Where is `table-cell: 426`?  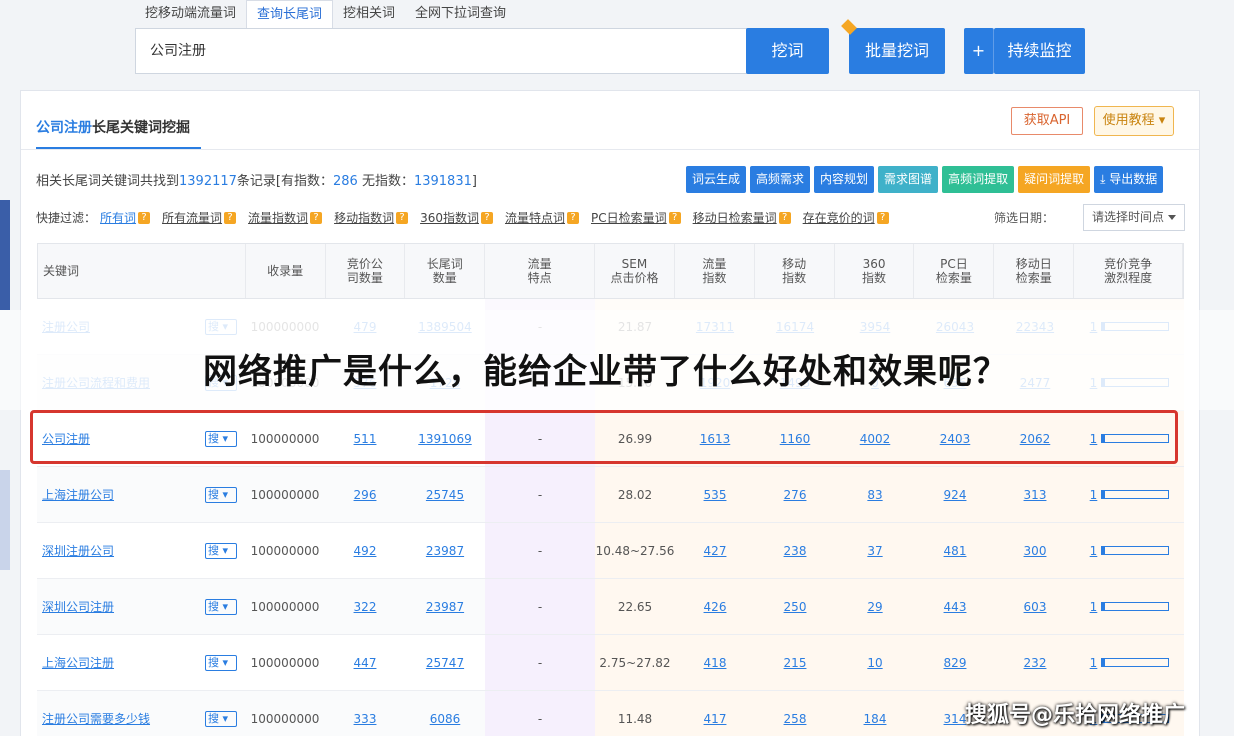 table-cell: 426 is located at coordinates (715, 607).